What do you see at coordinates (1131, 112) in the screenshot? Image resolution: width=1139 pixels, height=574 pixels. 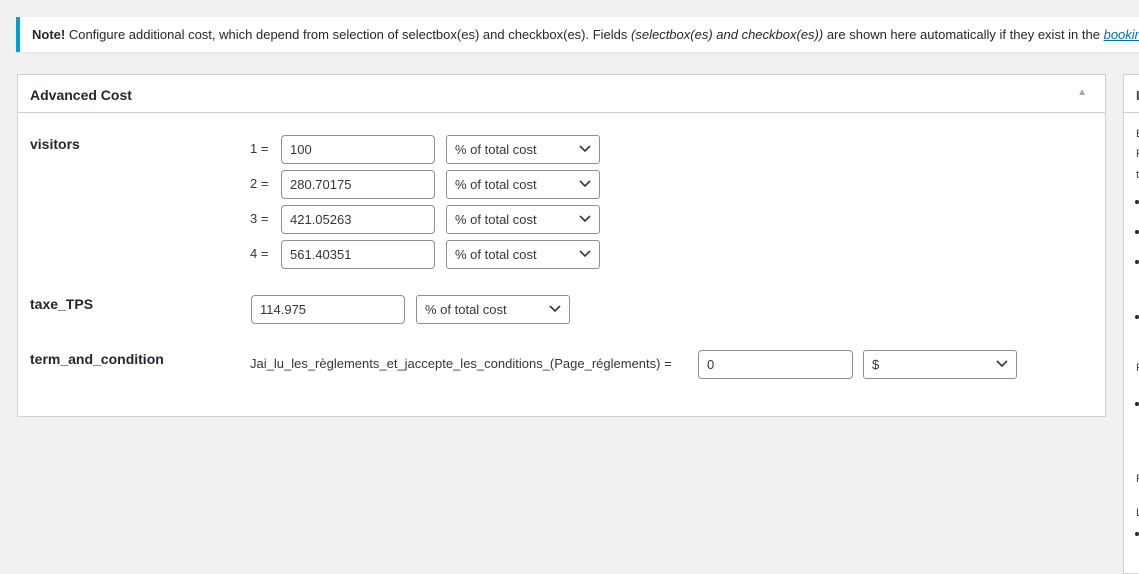 I see `side-panel-divider` at bounding box center [1131, 112].